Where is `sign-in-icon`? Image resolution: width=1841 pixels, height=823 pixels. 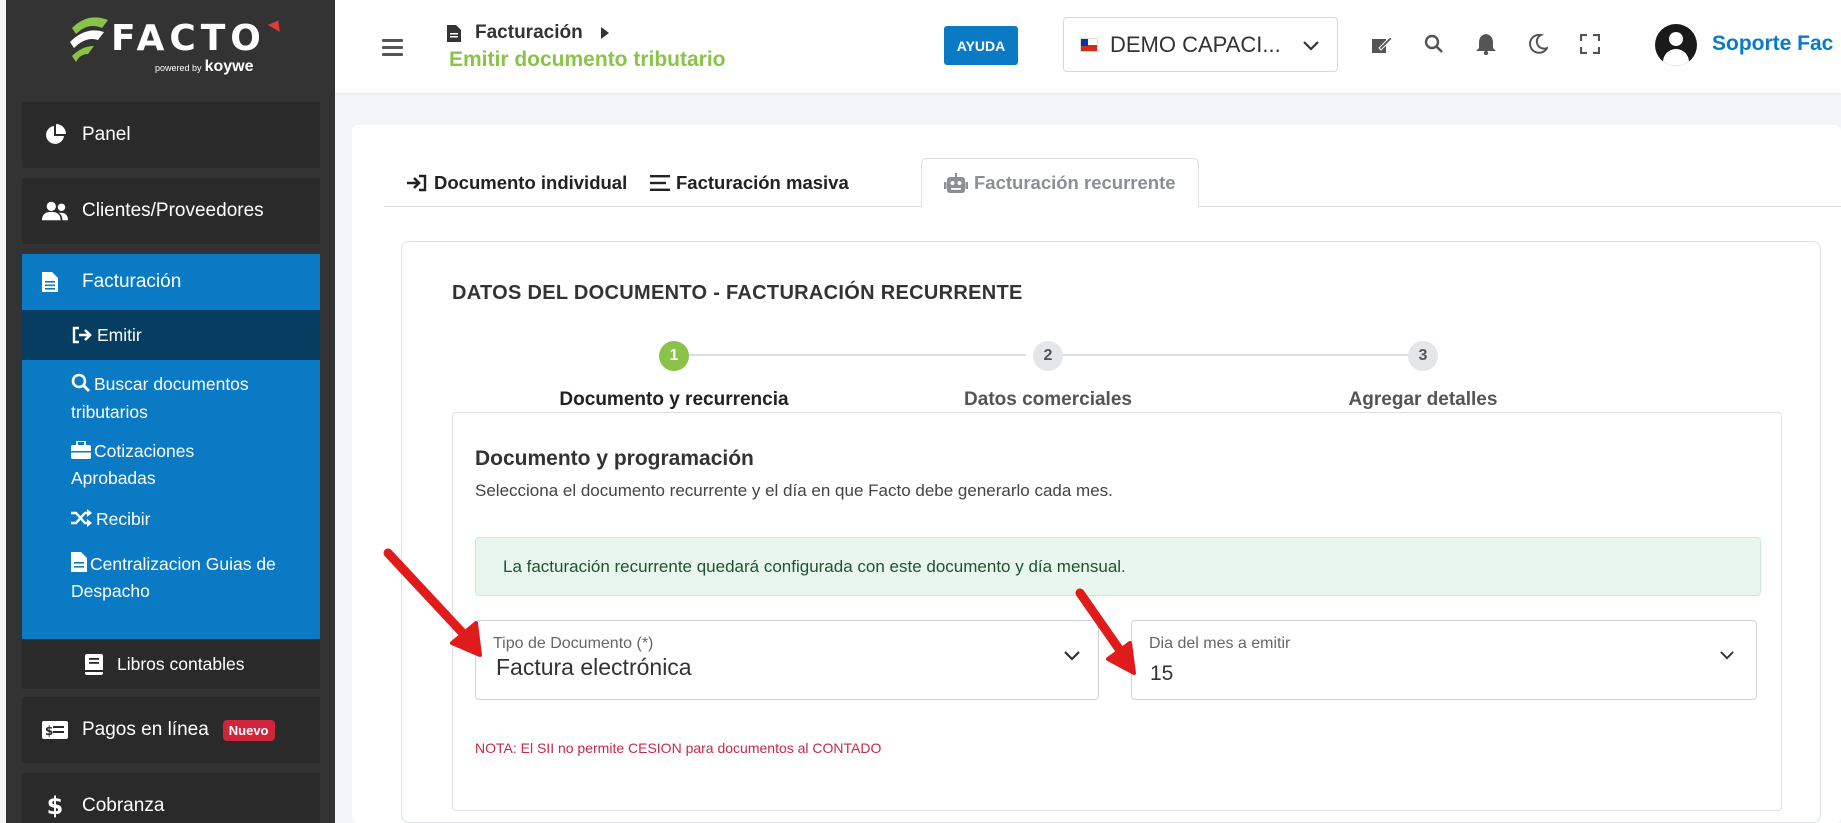
sign-in-icon is located at coordinates (417, 183).